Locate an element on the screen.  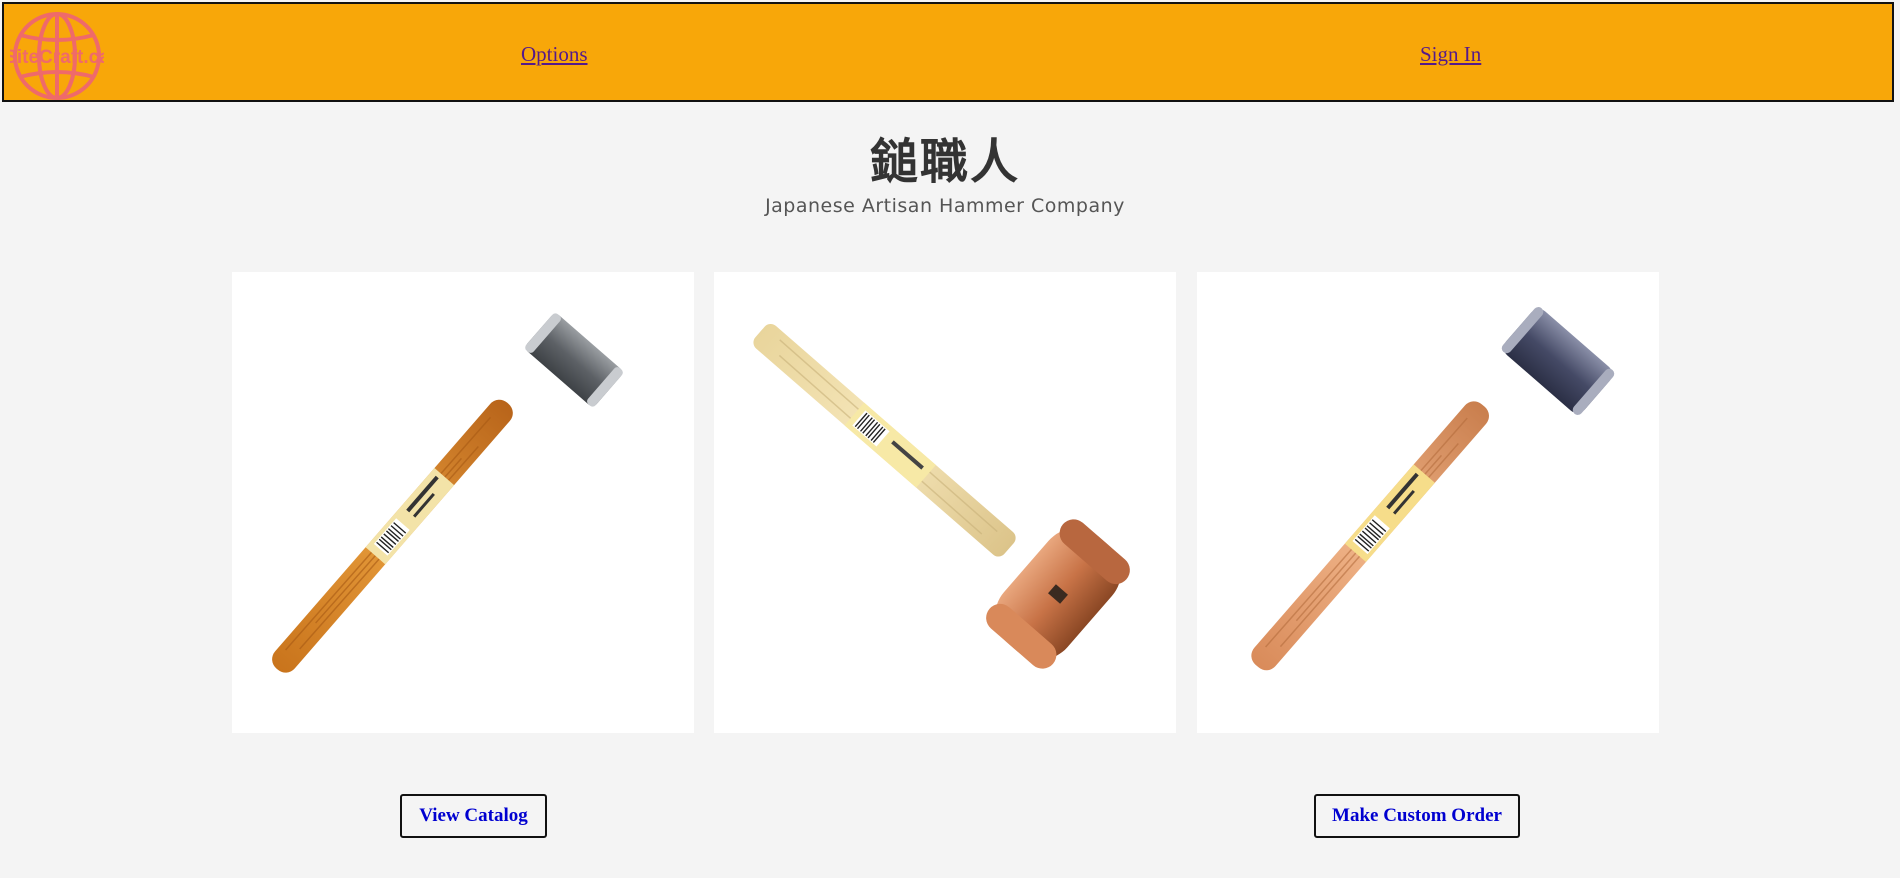
globe-icon: SiteCraft.ca is located at coordinates (57, 56).